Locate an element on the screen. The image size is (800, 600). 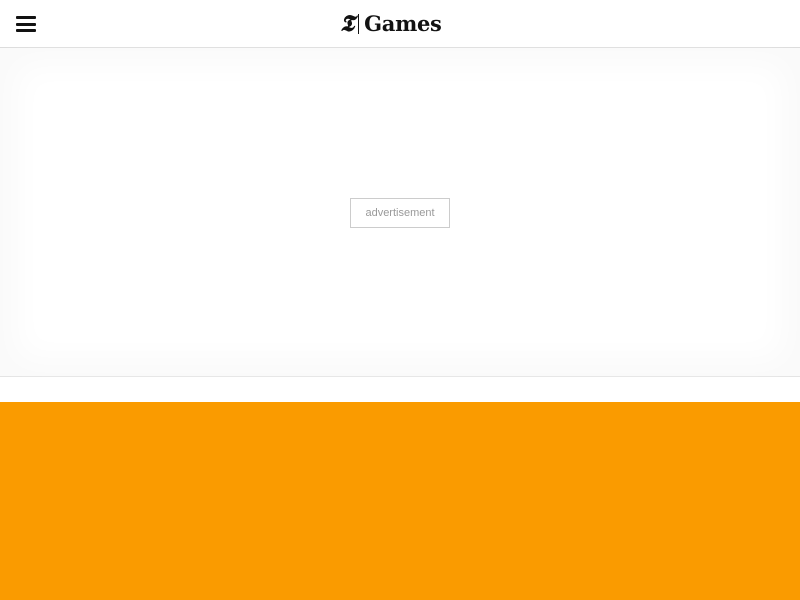
nyt-games-logo: 𝕿 Games is located at coordinates (391, 24).